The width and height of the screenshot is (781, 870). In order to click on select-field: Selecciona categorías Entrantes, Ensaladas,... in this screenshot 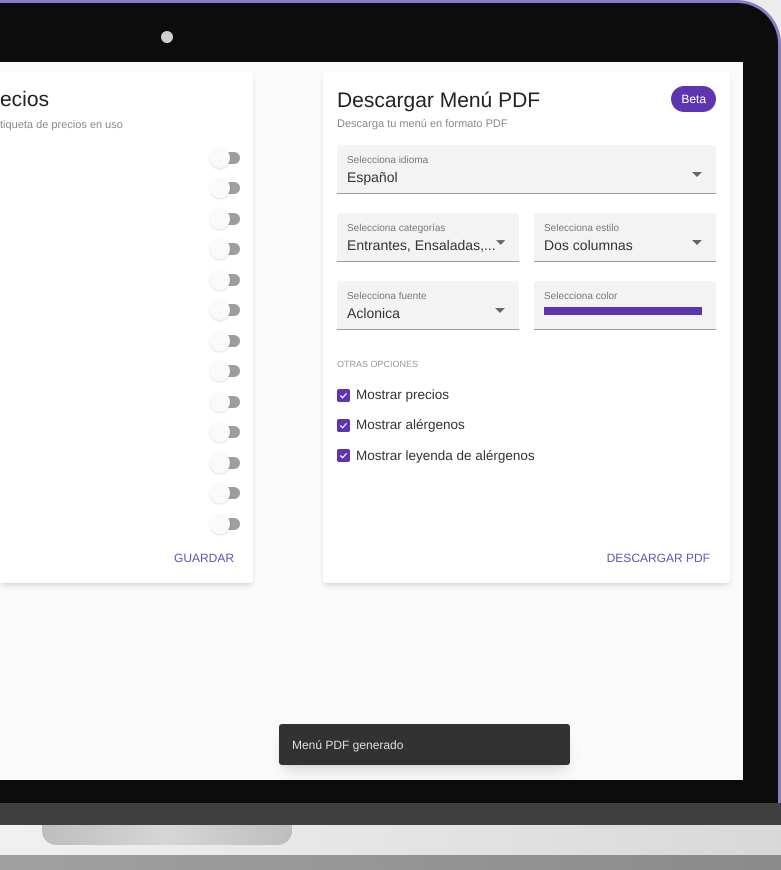, I will do `click(428, 237)`.